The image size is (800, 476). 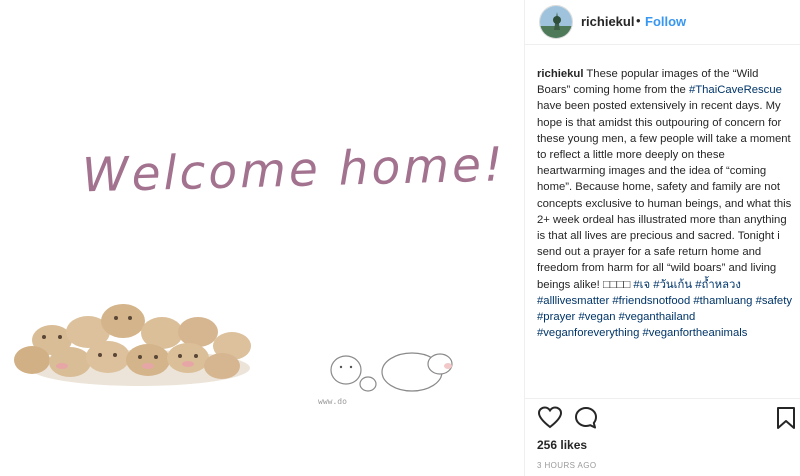 I want to click on hashtag-link: #เจ, so click(x=641, y=285).